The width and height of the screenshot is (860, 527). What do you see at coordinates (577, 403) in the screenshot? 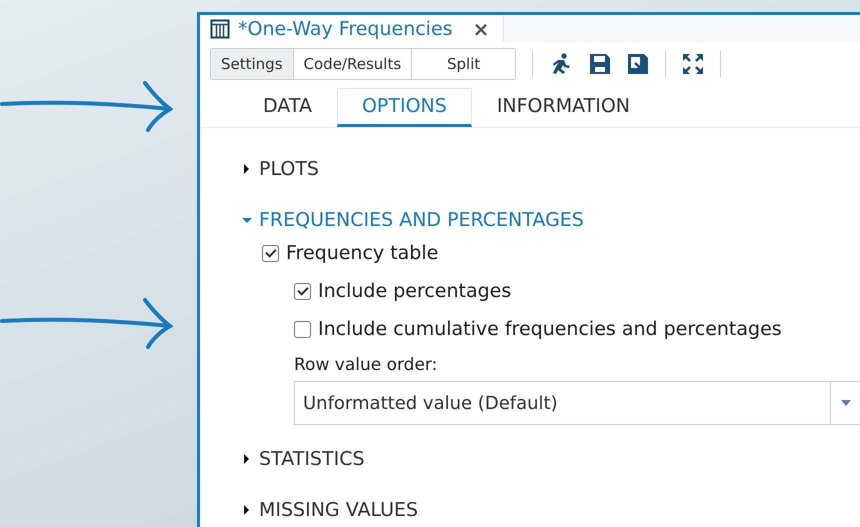
I see `dropdown: Unformatted value (Default)` at bounding box center [577, 403].